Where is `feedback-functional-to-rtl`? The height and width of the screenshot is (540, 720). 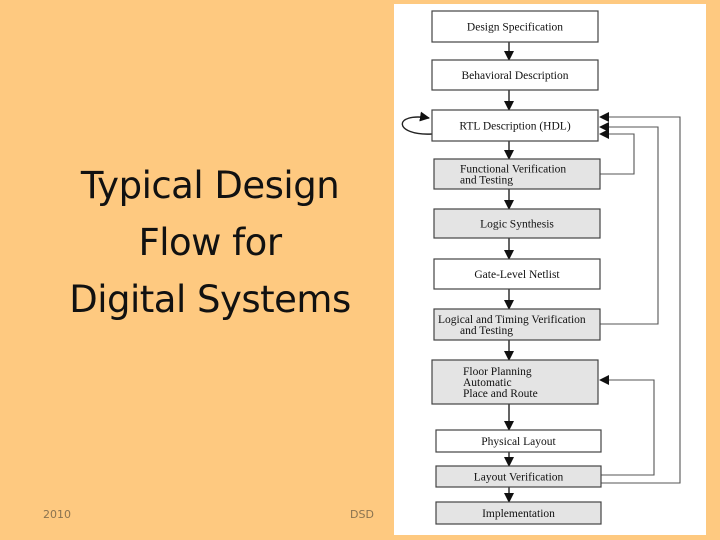 feedback-functional-to-rtl is located at coordinates (617, 152).